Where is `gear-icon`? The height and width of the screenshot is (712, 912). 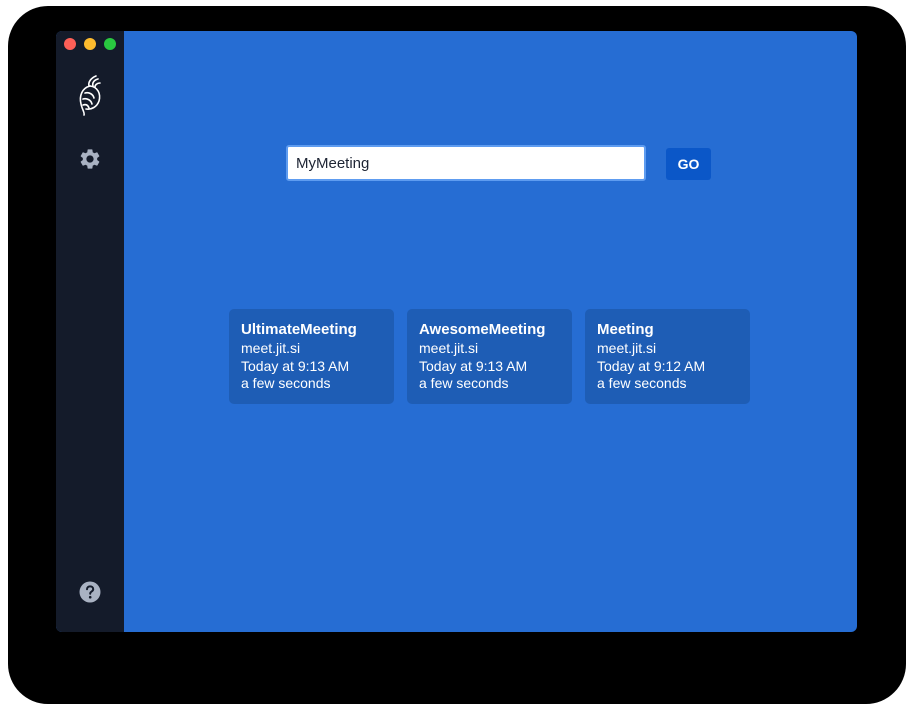 gear-icon is located at coordinates (90, 159).